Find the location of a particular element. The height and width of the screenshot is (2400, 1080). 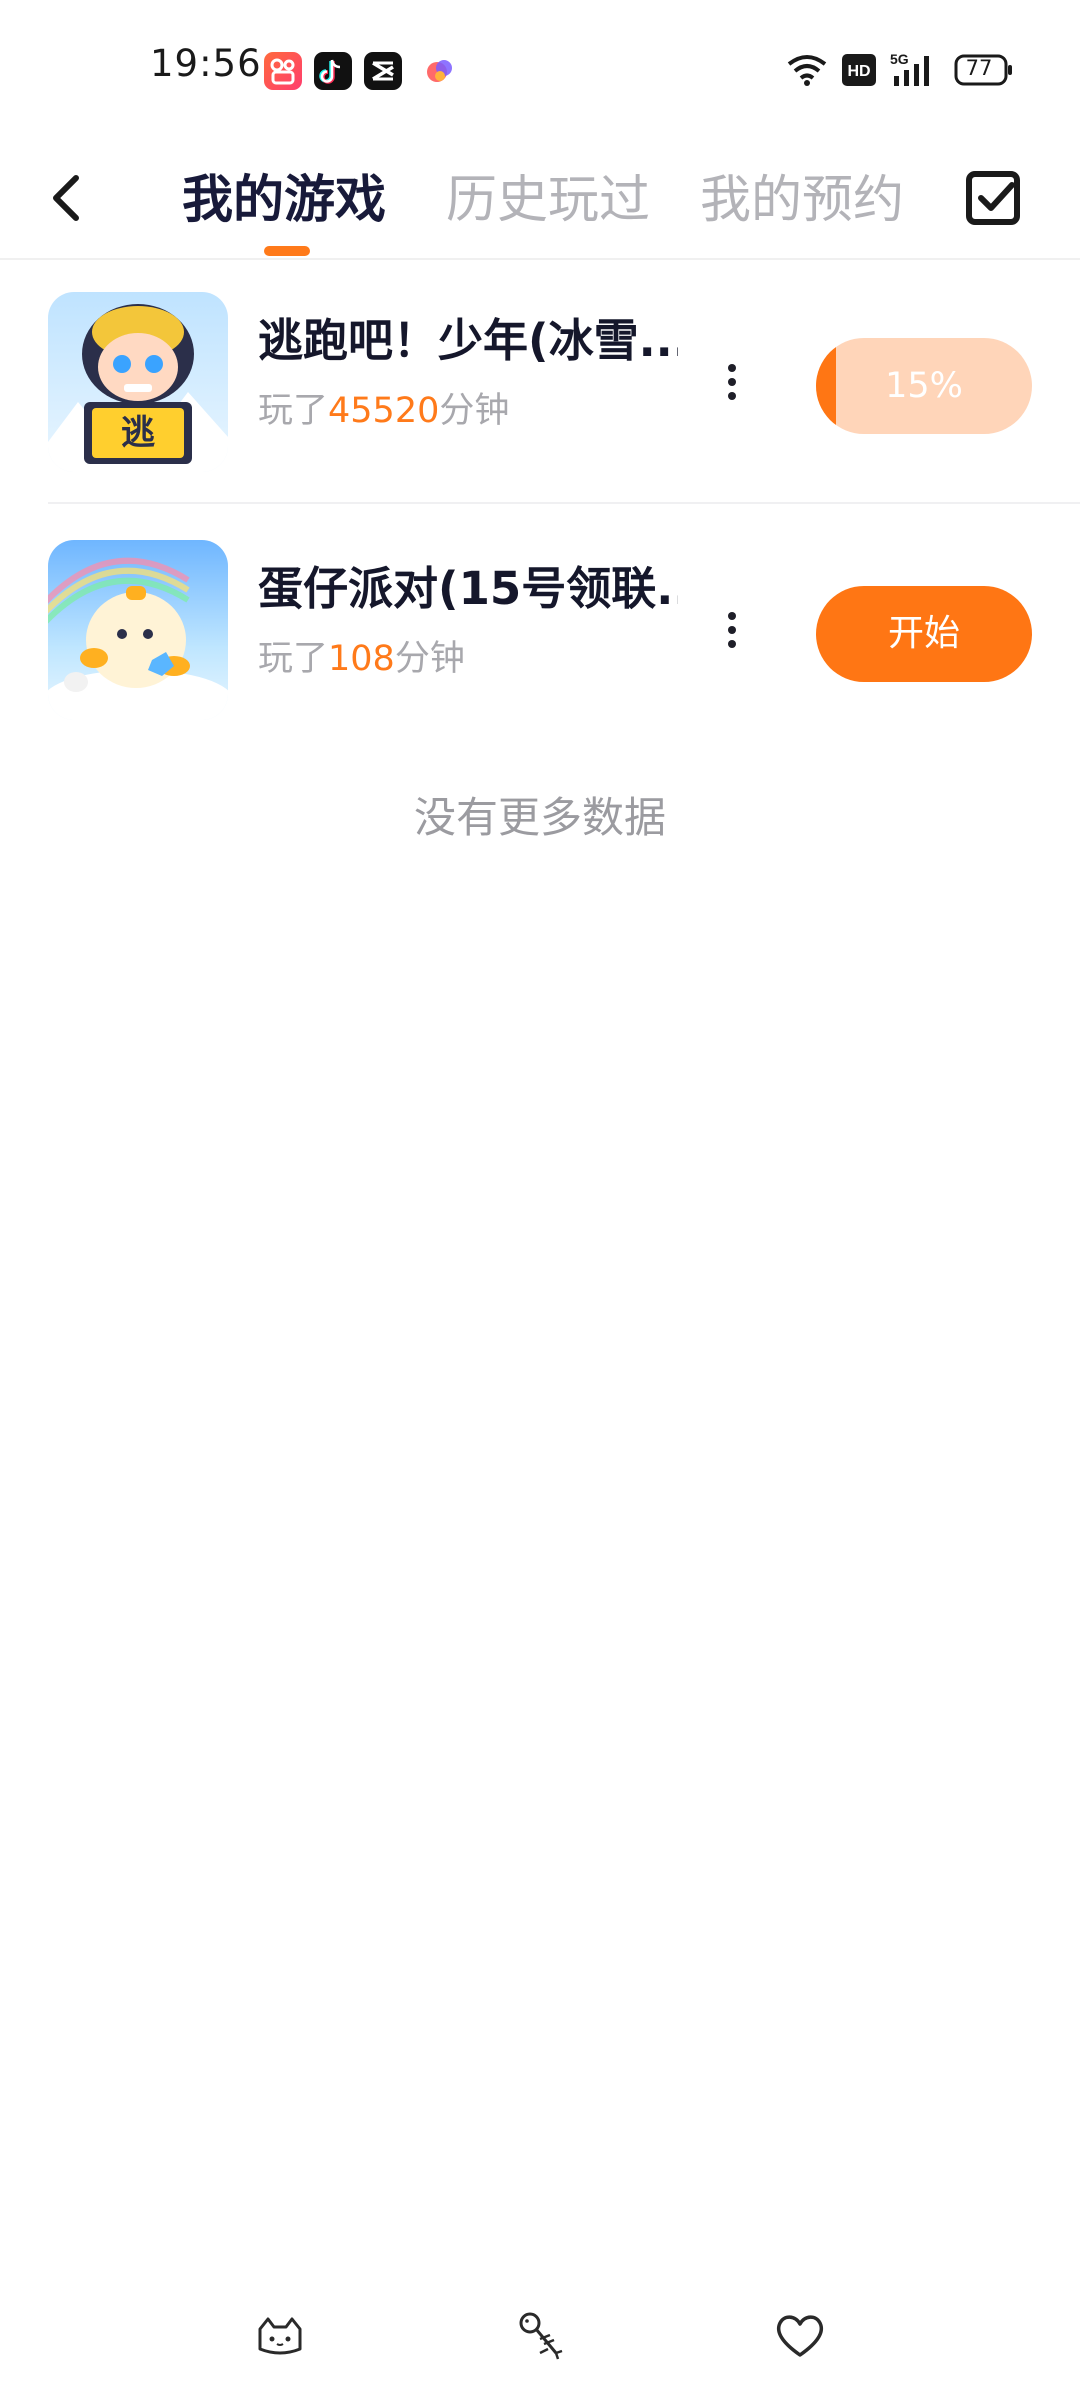

heart-icon is located at coordinates (800, 2335).